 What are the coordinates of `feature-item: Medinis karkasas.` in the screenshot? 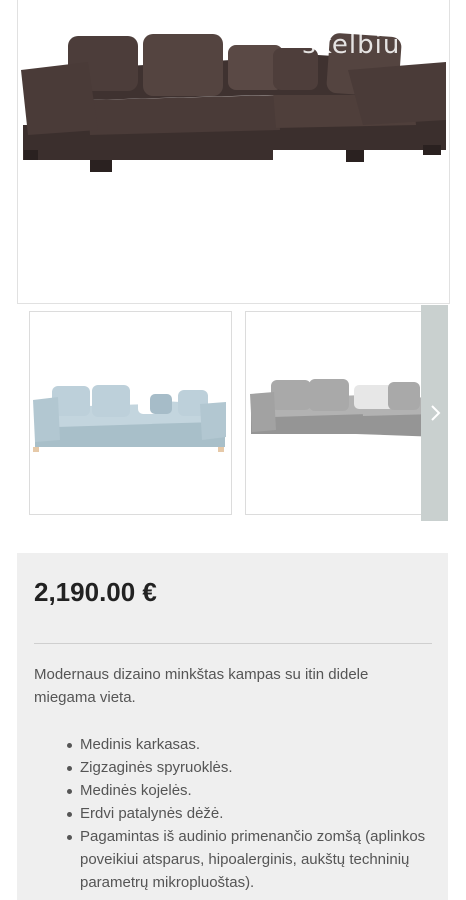 It's located at (248, 744).